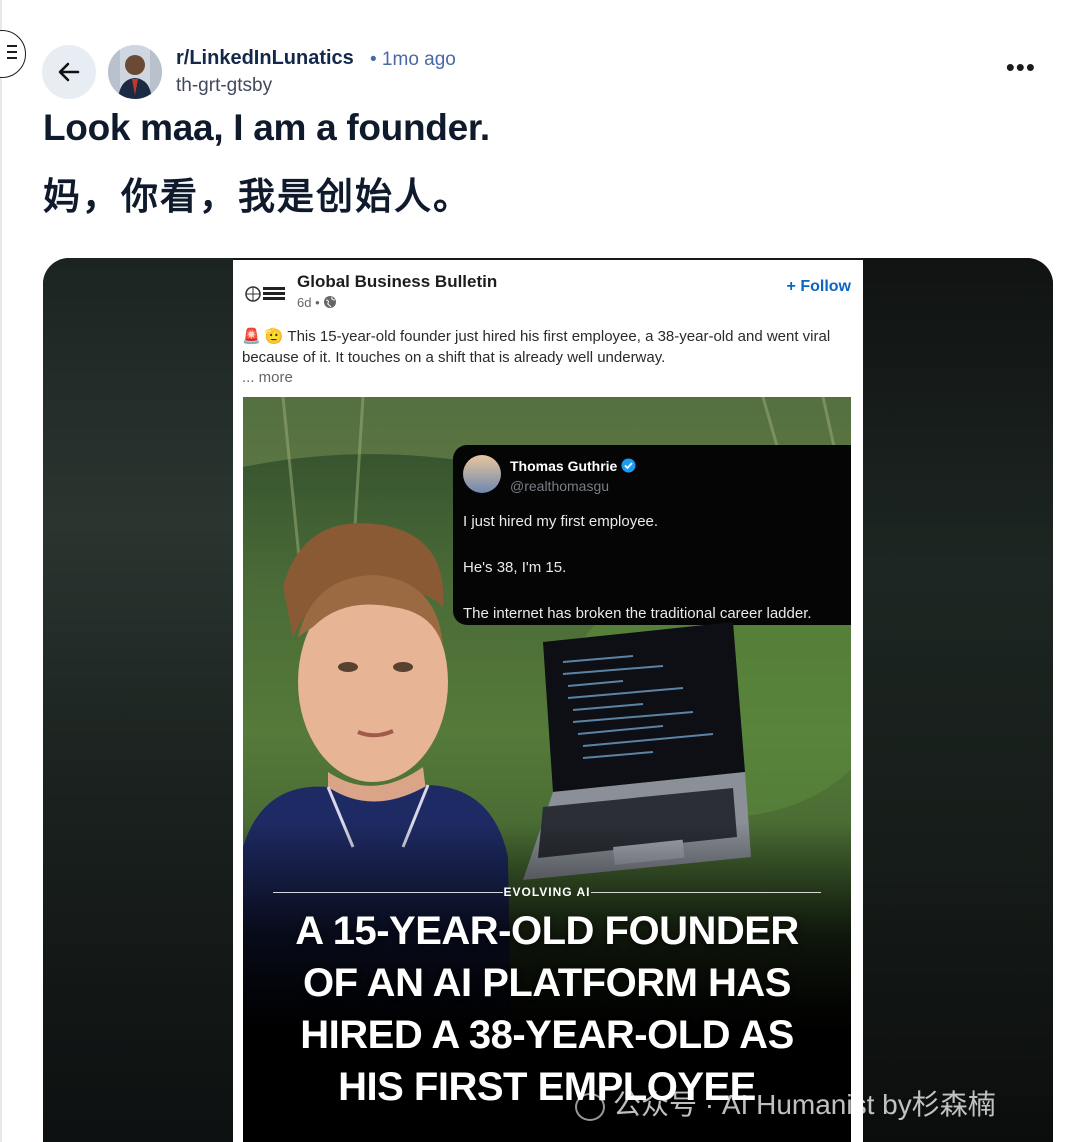 This screenshot has height=1142, width=1080. I want to click on subreddit-avatar, so click(135, 72).